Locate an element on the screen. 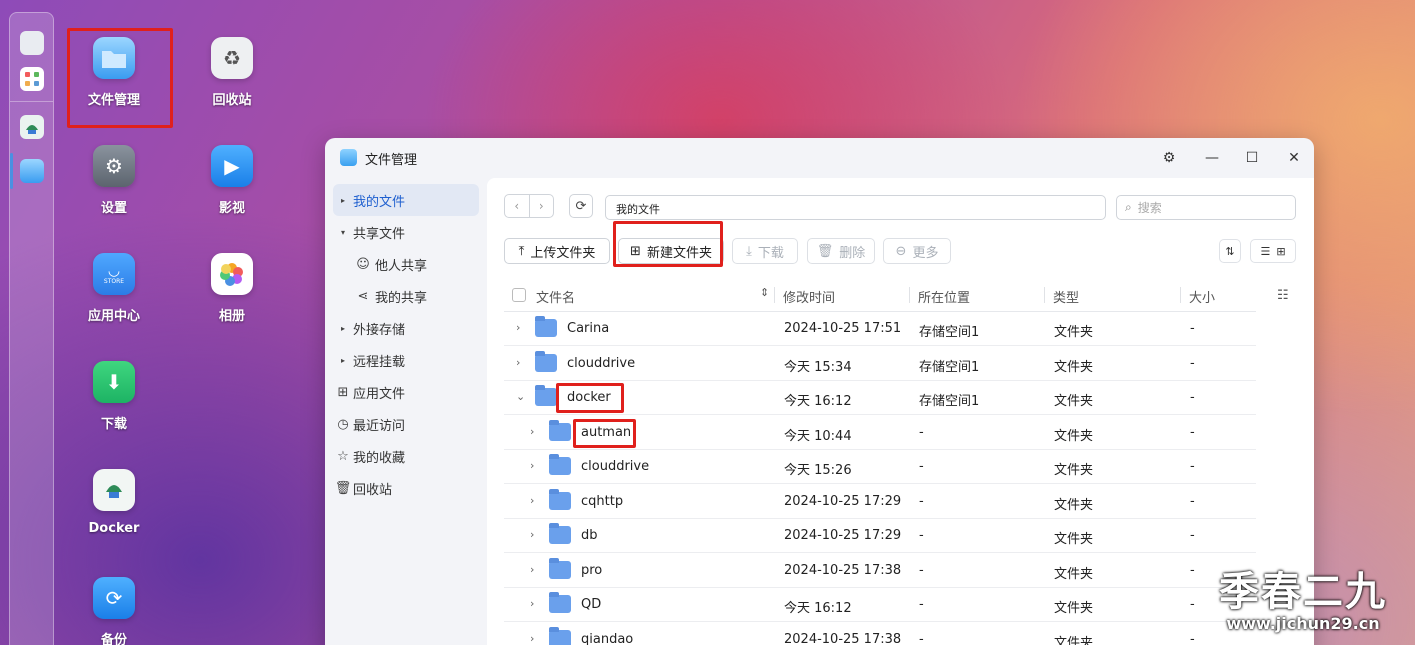  column-settings-icon: ☷ is located at coordinates (1283, 295).